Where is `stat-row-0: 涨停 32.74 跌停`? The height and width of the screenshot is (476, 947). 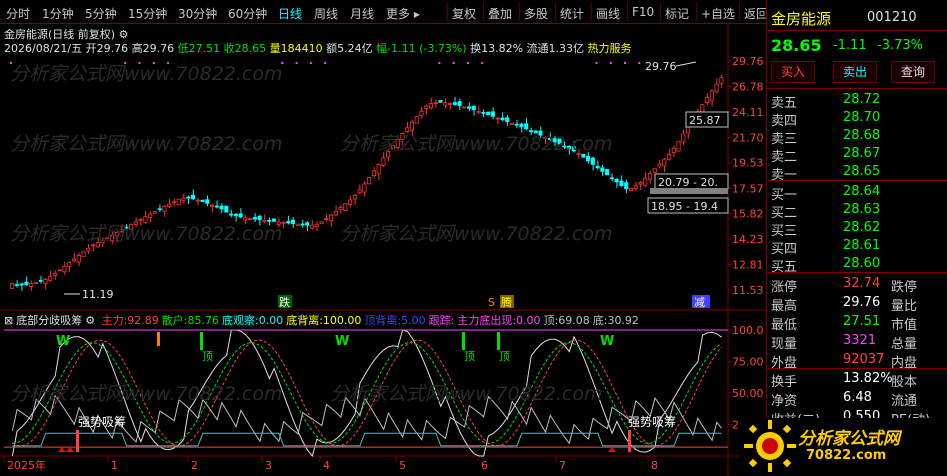 stat-row-0: 涨停 32.74 跌停 is located at coordinates (857, 285).